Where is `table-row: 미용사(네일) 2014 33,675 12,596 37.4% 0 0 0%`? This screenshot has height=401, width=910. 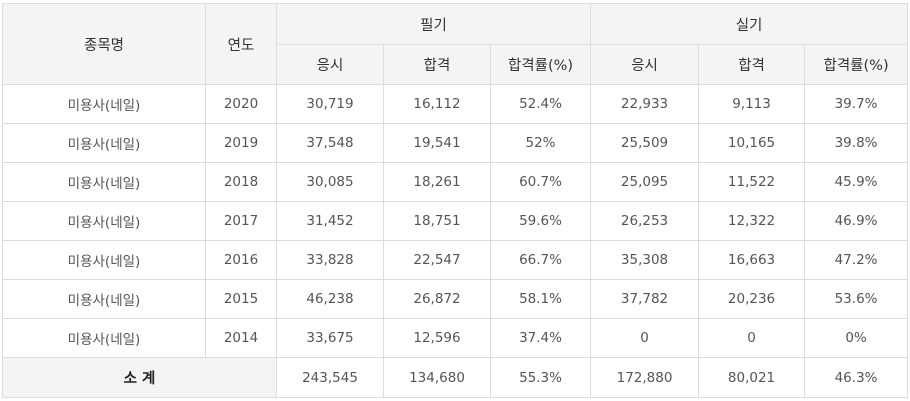 table-row: 미용사(네일) 2014 33,675 12,596 37.4% 0 0 0% is located at coordinates (455, 338).